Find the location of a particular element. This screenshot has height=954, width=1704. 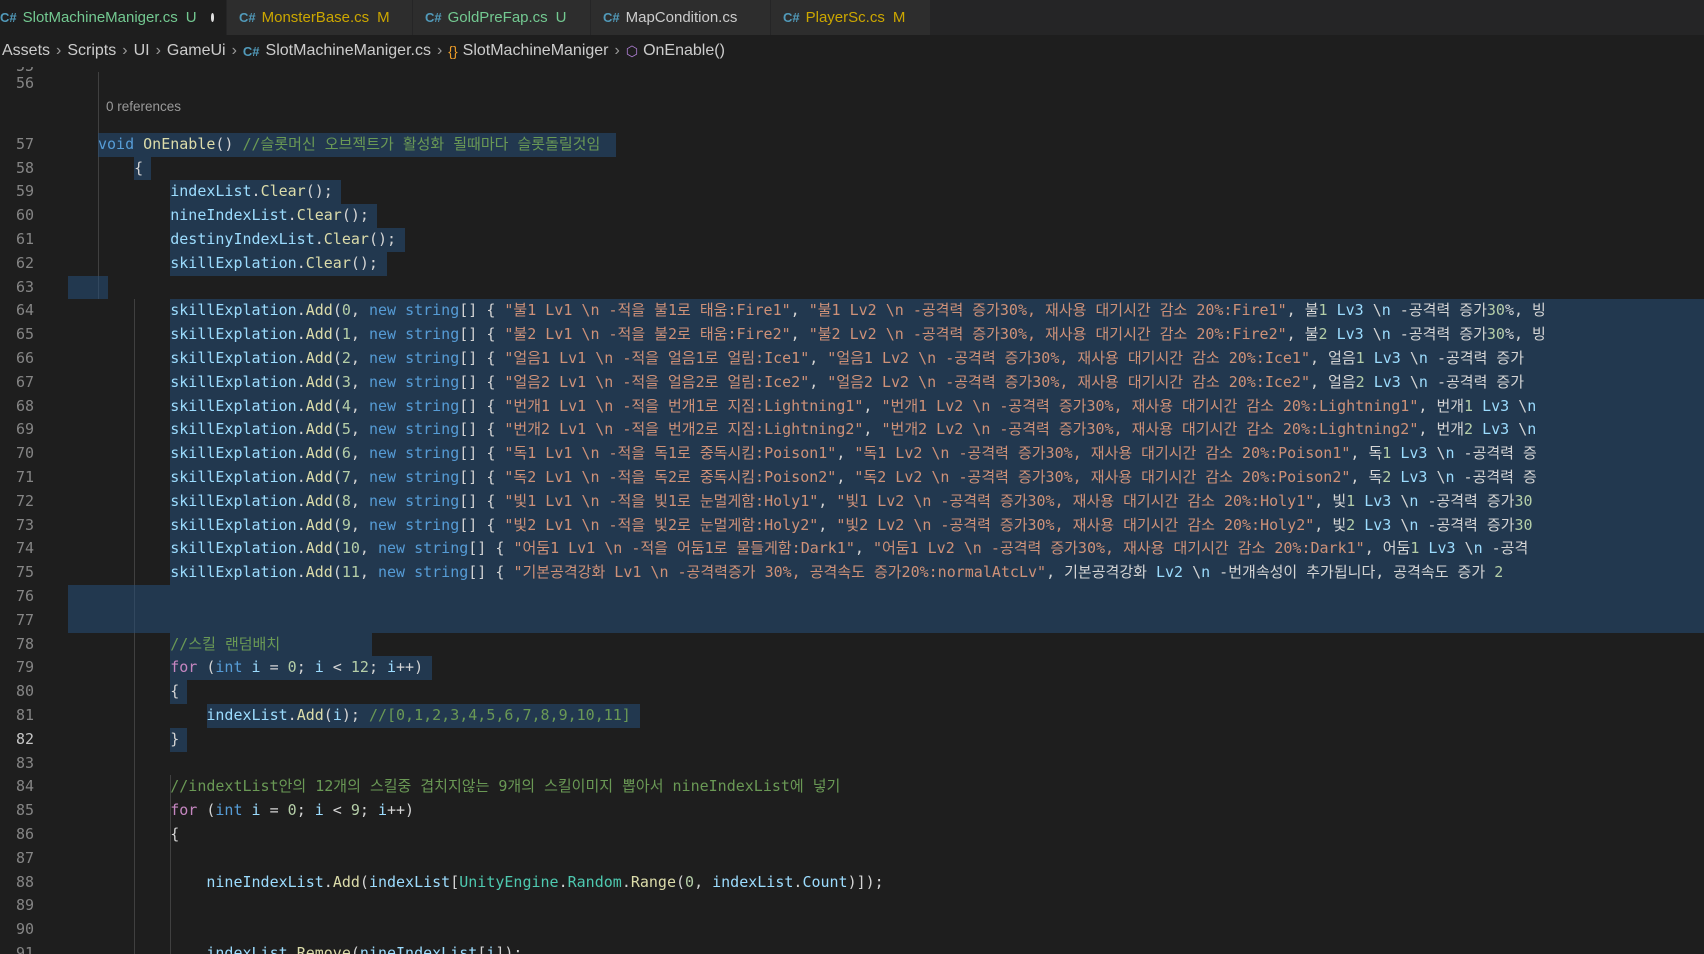

code-line: for (int i = 0; i < 12; i++) is located at coordinates (260, 668).